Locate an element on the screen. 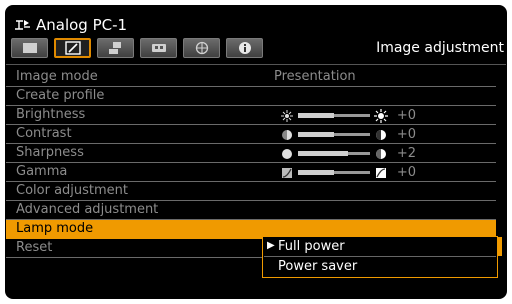 This screenshot has height=304, width=512. brightness-bar is located at coordinates (334, 115).